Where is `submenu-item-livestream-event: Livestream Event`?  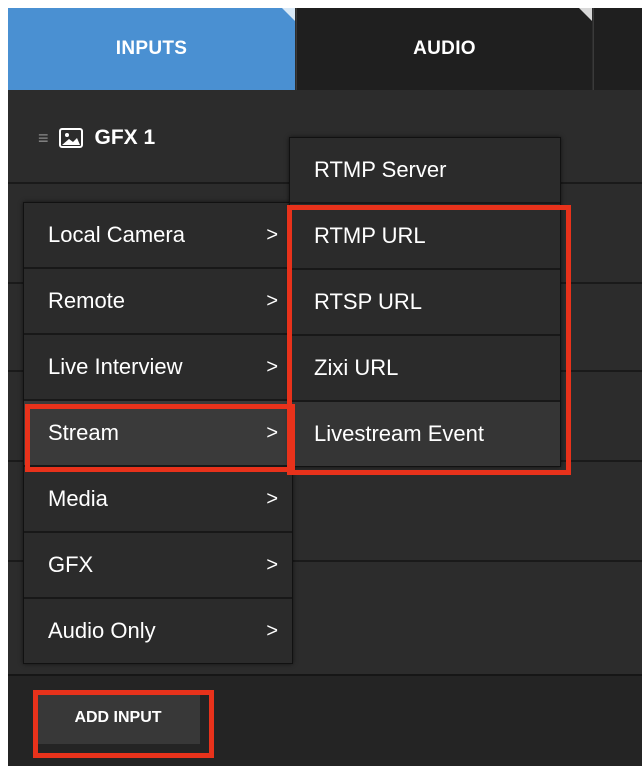
submenu-item-livestream-event: Livestream Event is located at coordinates (425, 433).